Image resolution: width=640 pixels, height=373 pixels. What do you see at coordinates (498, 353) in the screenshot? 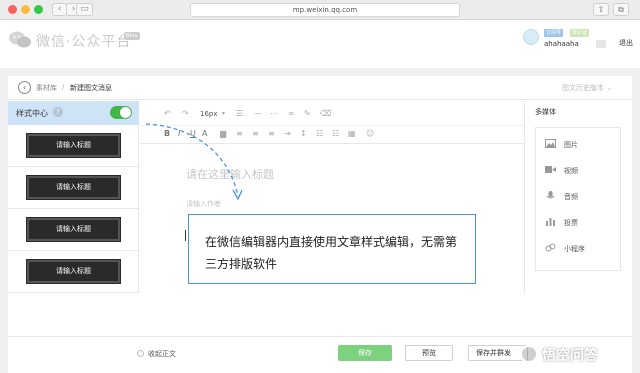
I see `save-and-publish-button: 保存并群发` at bounding box center [498, 353].